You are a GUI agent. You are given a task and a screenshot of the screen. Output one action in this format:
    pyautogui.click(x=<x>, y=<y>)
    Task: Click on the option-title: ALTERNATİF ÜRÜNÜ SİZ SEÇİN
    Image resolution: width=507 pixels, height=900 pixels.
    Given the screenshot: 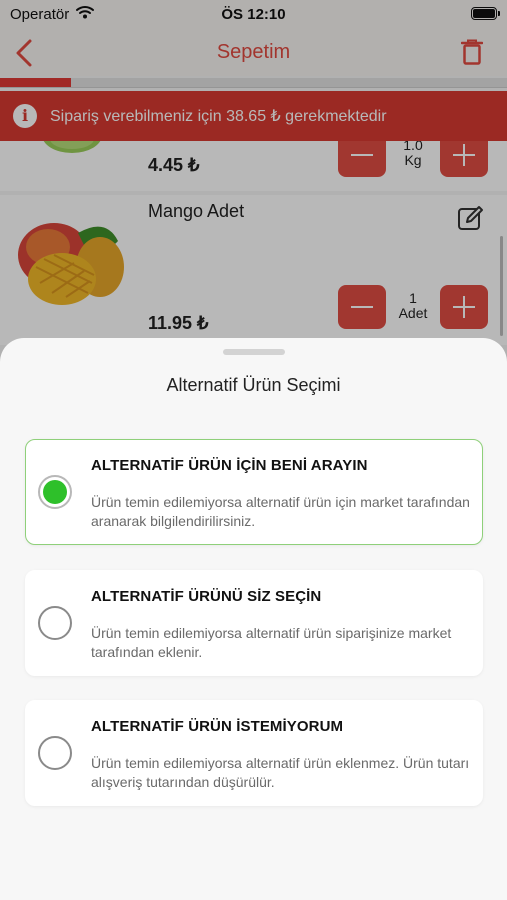 What is the action you would take?
    pyautogui.click(x=206, y=596)
    